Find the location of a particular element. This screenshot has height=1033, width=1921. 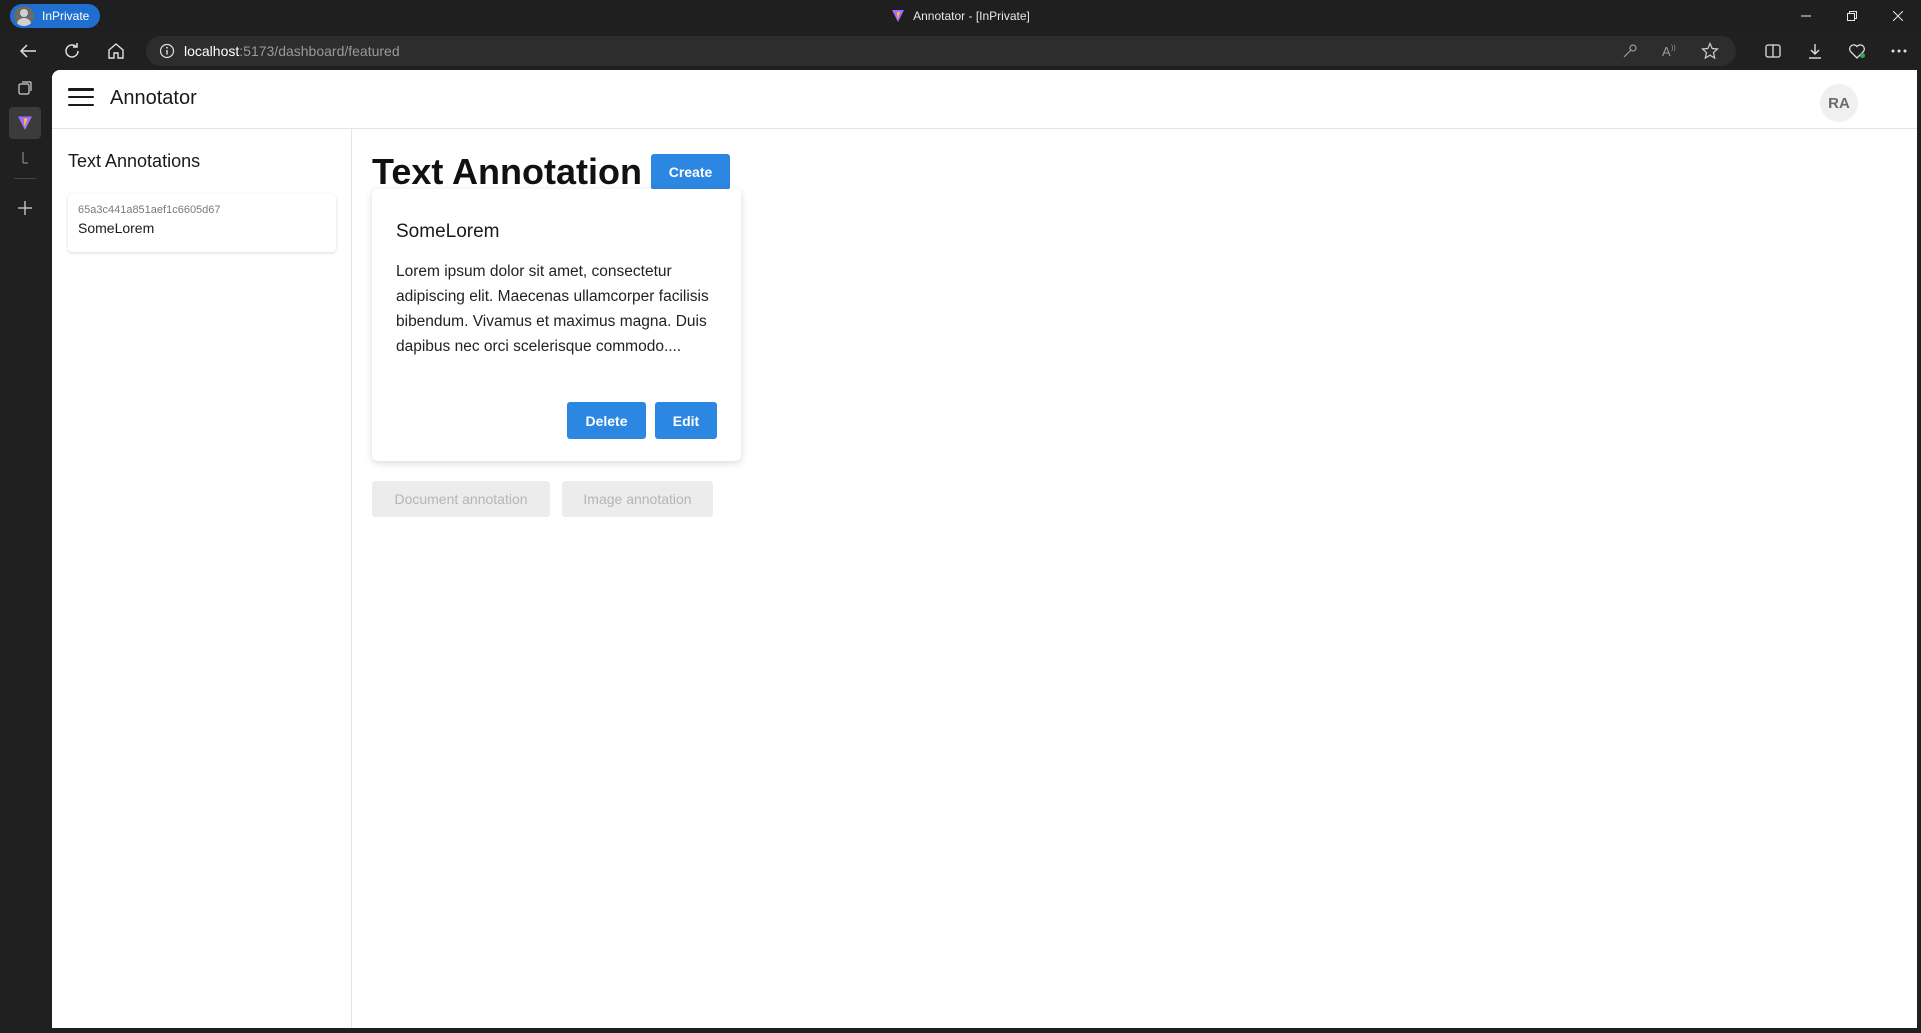

image-annotation-button: Image annotation is located at coordinates (637, 499).